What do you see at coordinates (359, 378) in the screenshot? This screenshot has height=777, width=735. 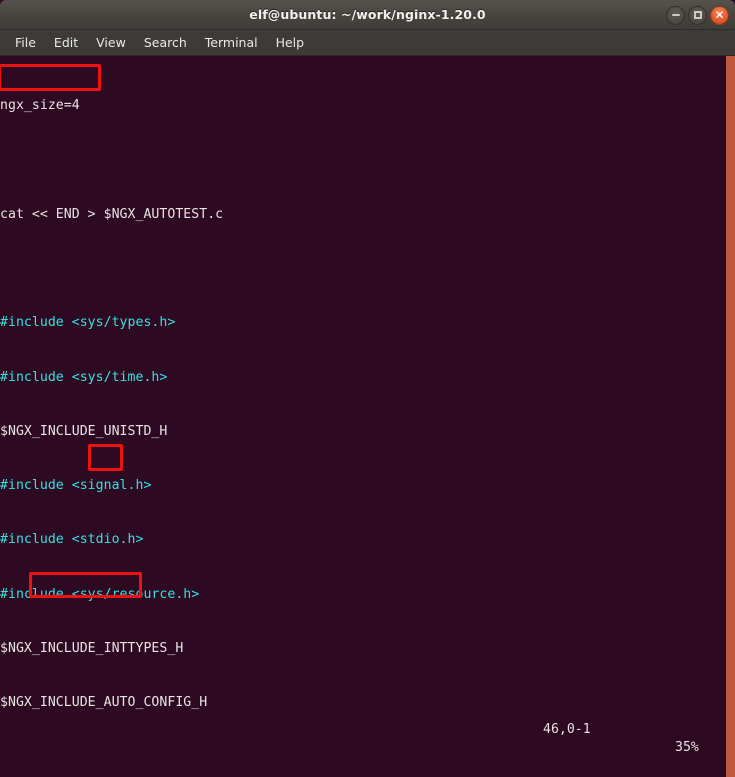 I see `terminal-line: #include <sys/time.h>` at bounding box center [359, 378].